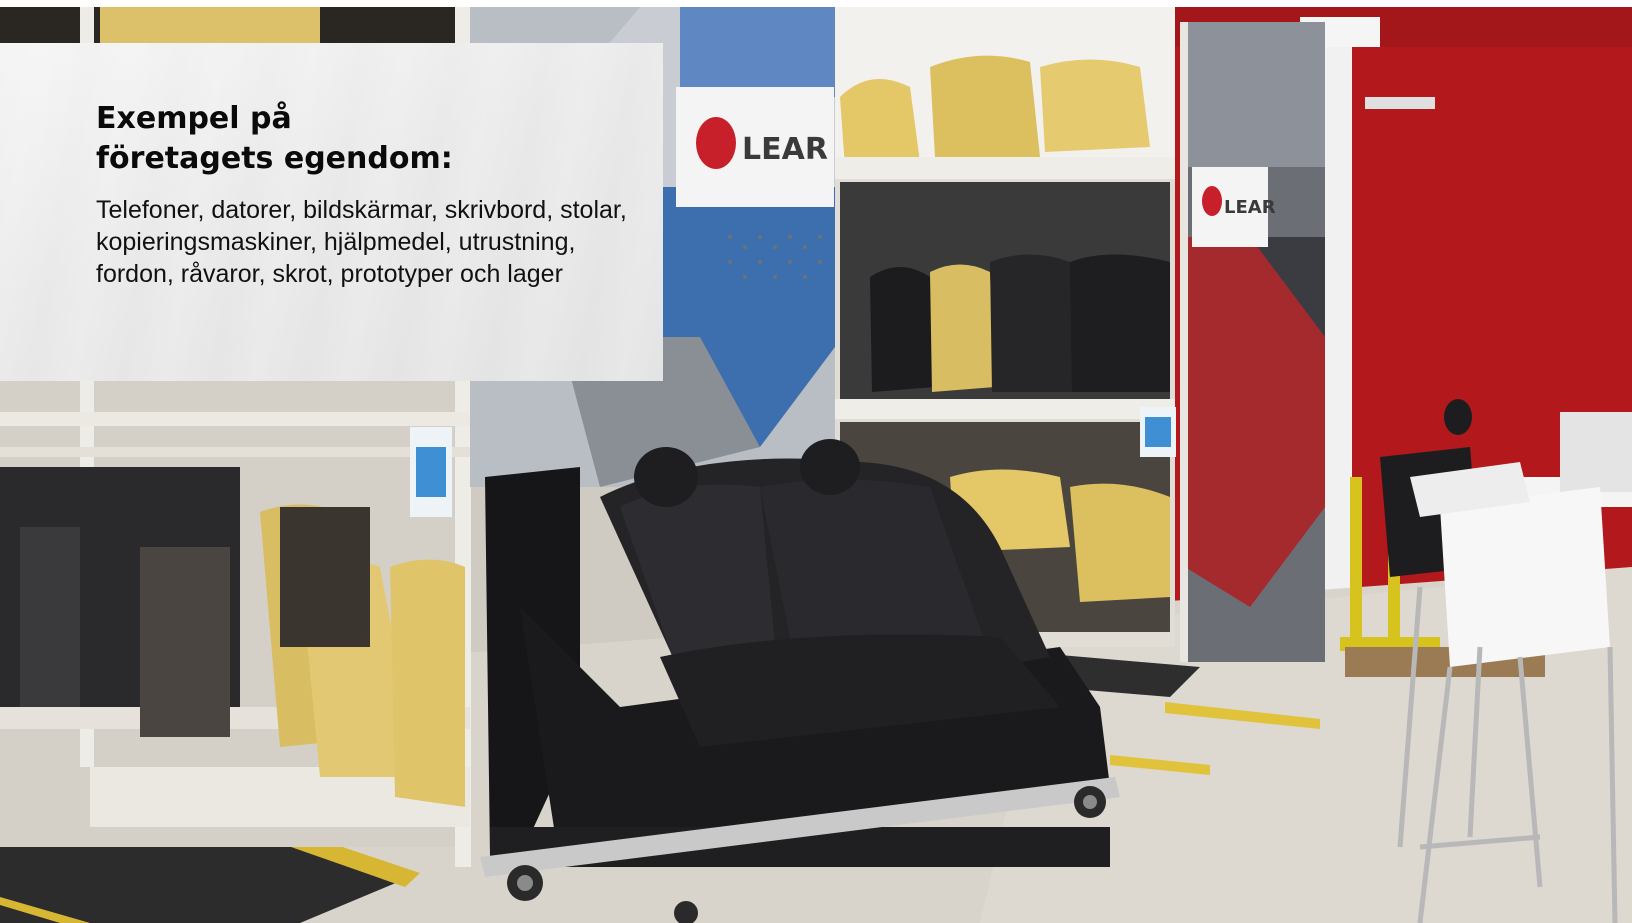 Image resolution: width=1632 pixels, height=923 pixels. Describe the element at coordinates (785, 149) in the screenshot. I see `lear-sign-text: LEAR` at that location.